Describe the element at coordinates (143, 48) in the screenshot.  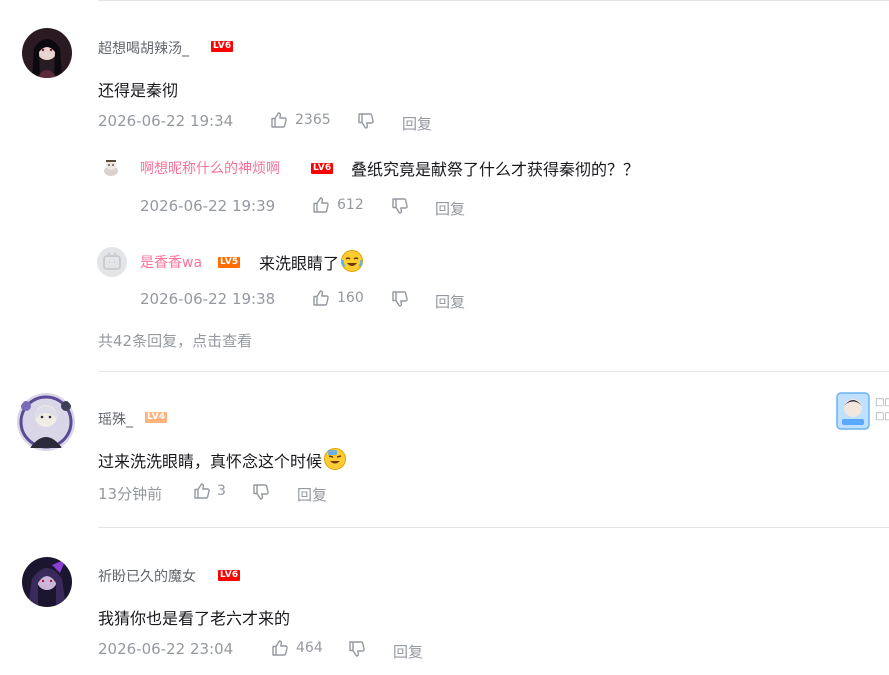
I see `username: 超想喝胡辣汤_` at that location.